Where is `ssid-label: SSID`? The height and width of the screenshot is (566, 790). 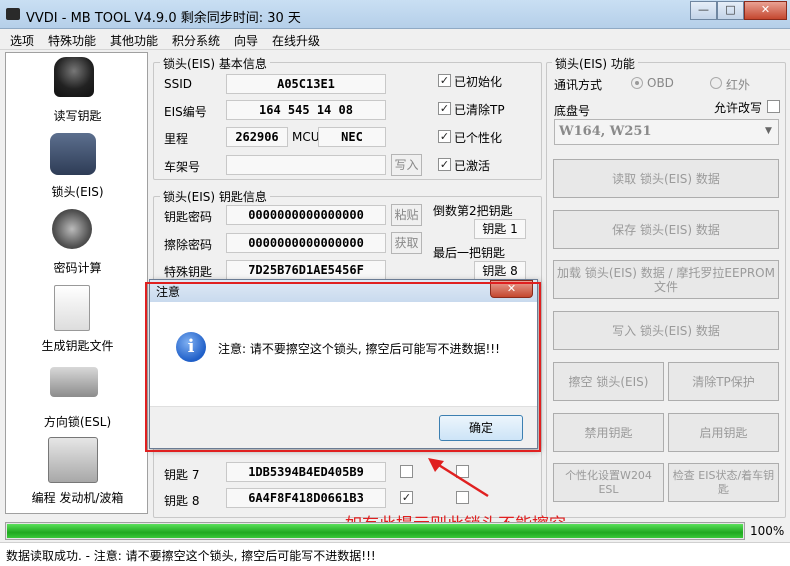 ssid-label: SSID is located at coordinates (178, 84).